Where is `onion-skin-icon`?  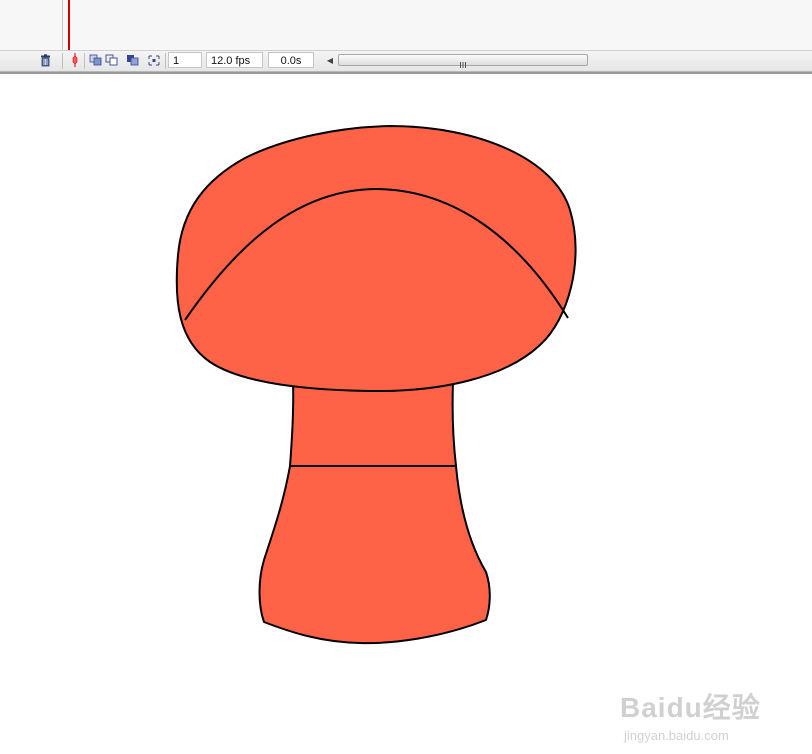 onion-skin-icon is located at coordinates (96, 60).